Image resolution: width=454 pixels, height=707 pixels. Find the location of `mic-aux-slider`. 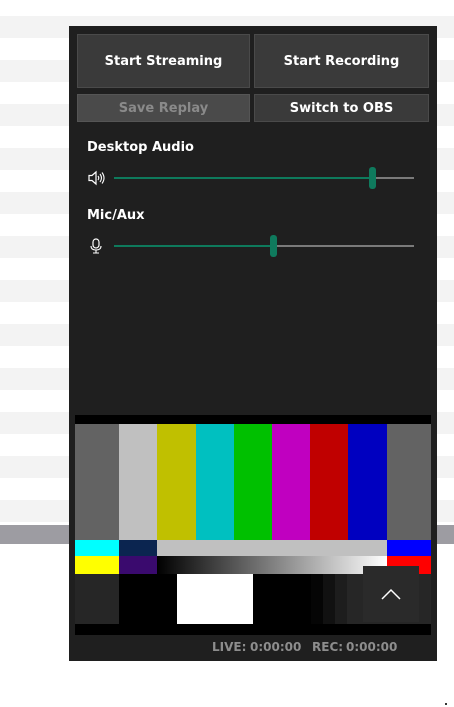

mic-aux-slider is located at coordinates (264, 246).